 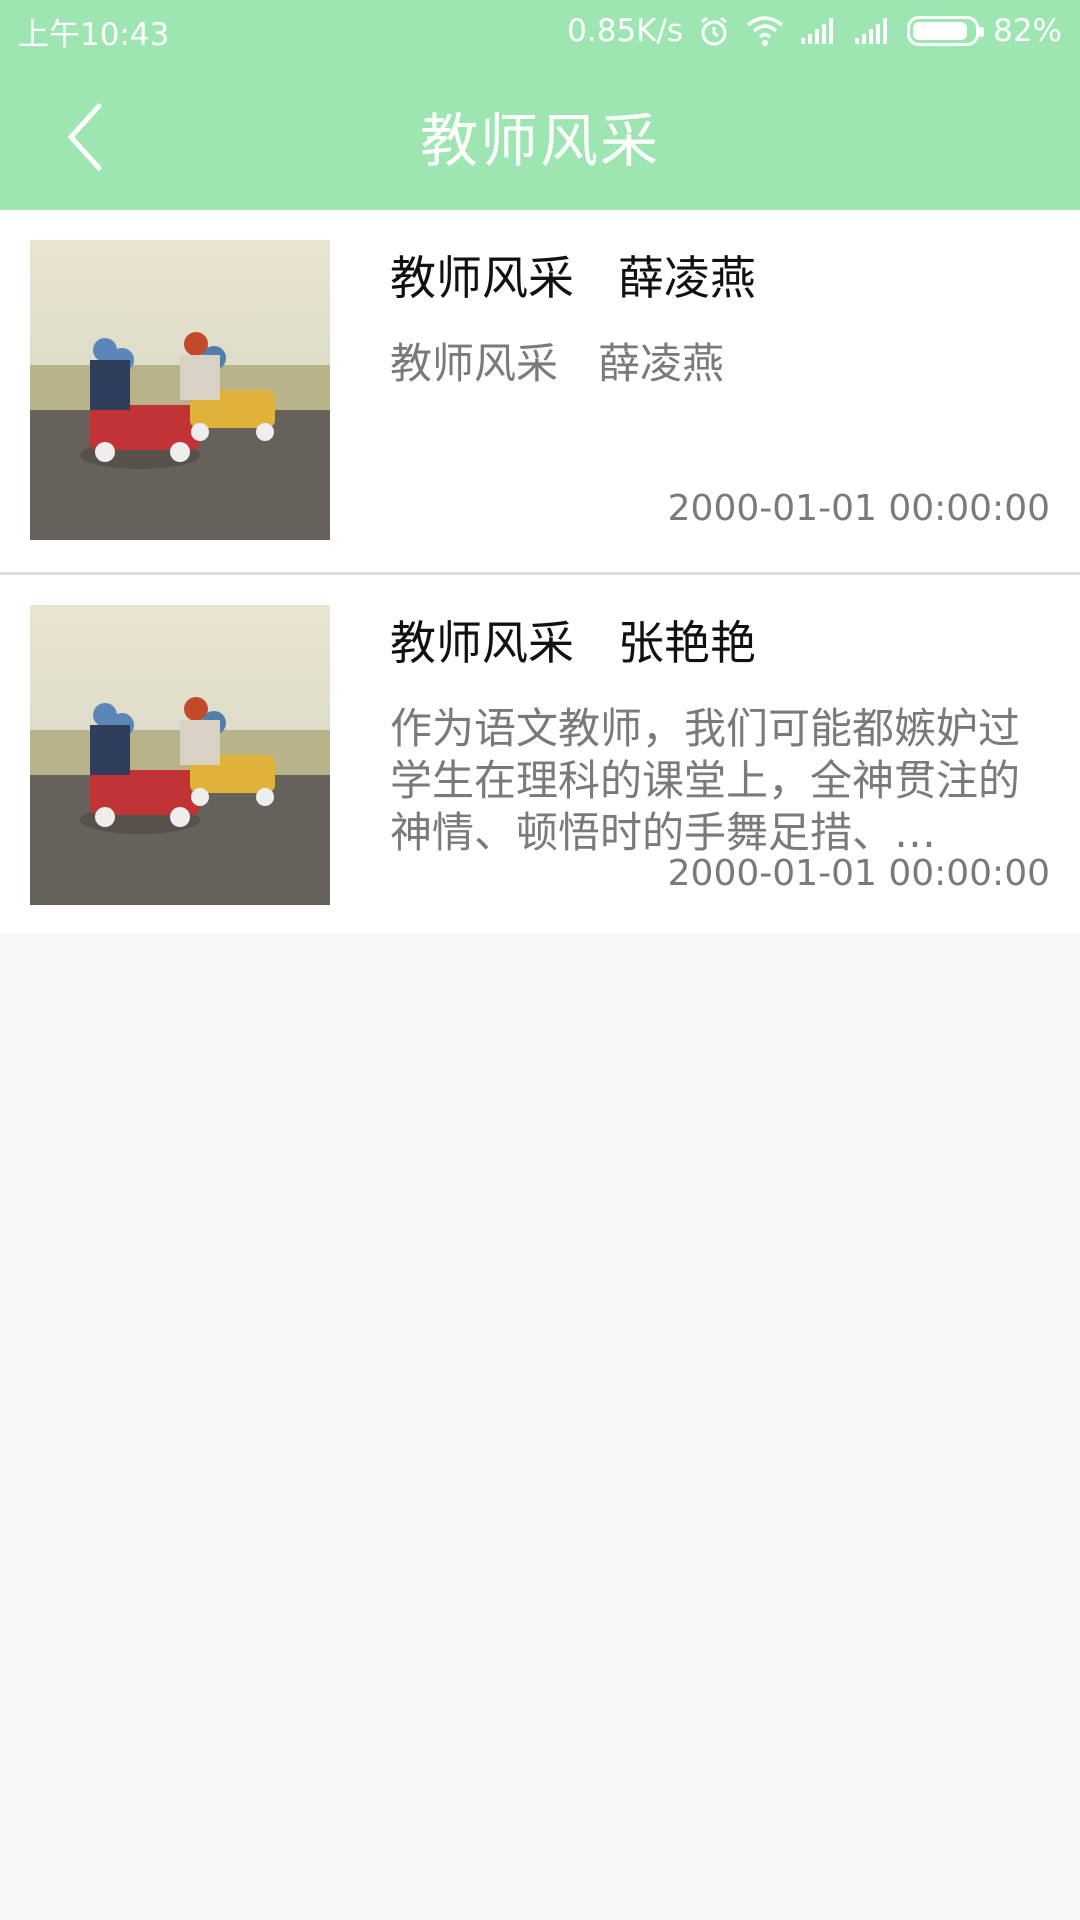 What do you see at coordinates (573, 643) in the screenshot?
I see `article-title: 教师风采 张艳艳` at bounding box center [573, 643].